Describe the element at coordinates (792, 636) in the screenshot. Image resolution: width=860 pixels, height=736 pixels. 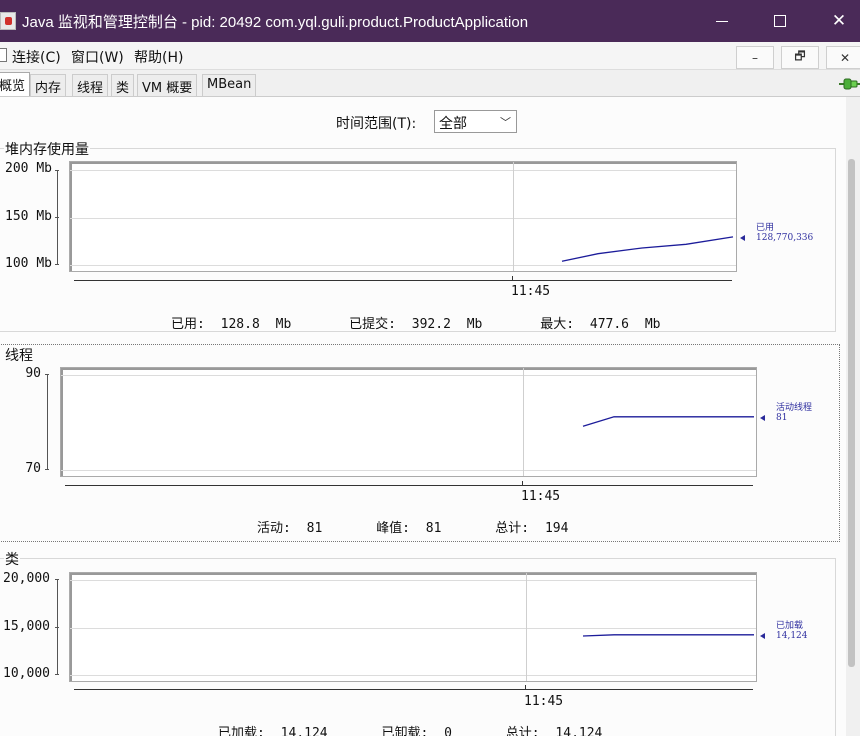
I see `classes-legend-value: 14,124` at that location.